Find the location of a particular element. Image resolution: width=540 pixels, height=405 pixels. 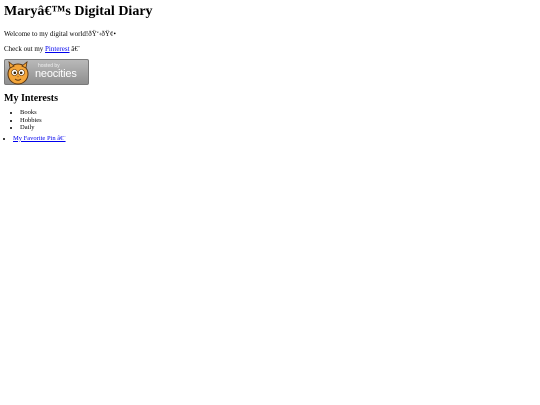

pinterest-prefix-text: Check out my is located at coordinates (25, 49).